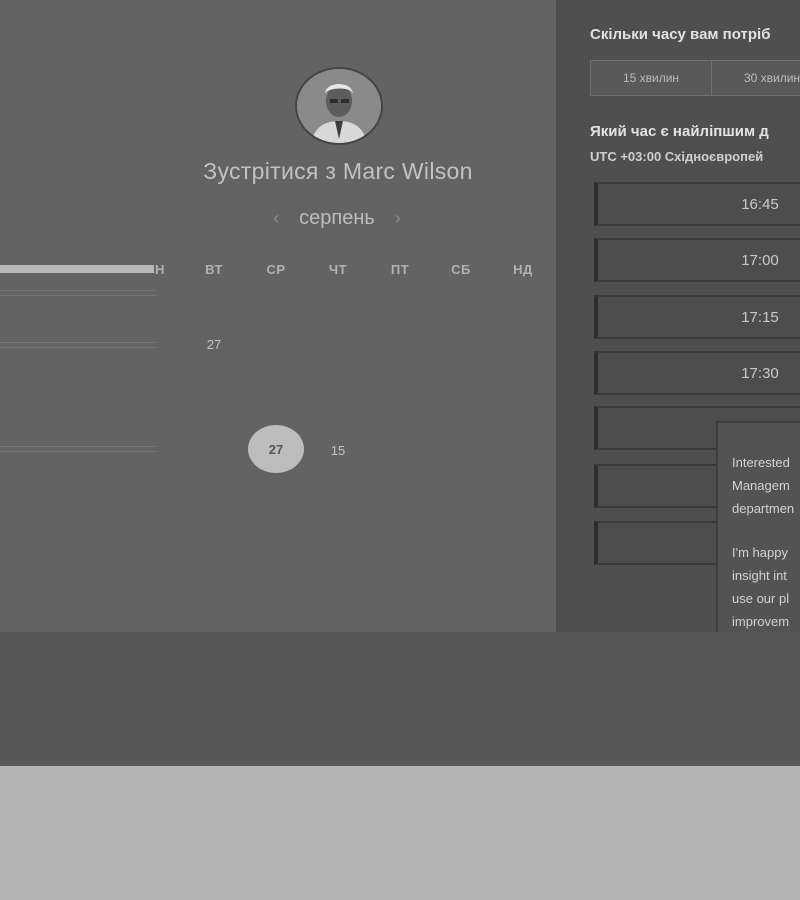  Describe the element at coordinates (680, 34) in the screenshot. I see `duration-question: Скільки часу вам потріб` at that location.